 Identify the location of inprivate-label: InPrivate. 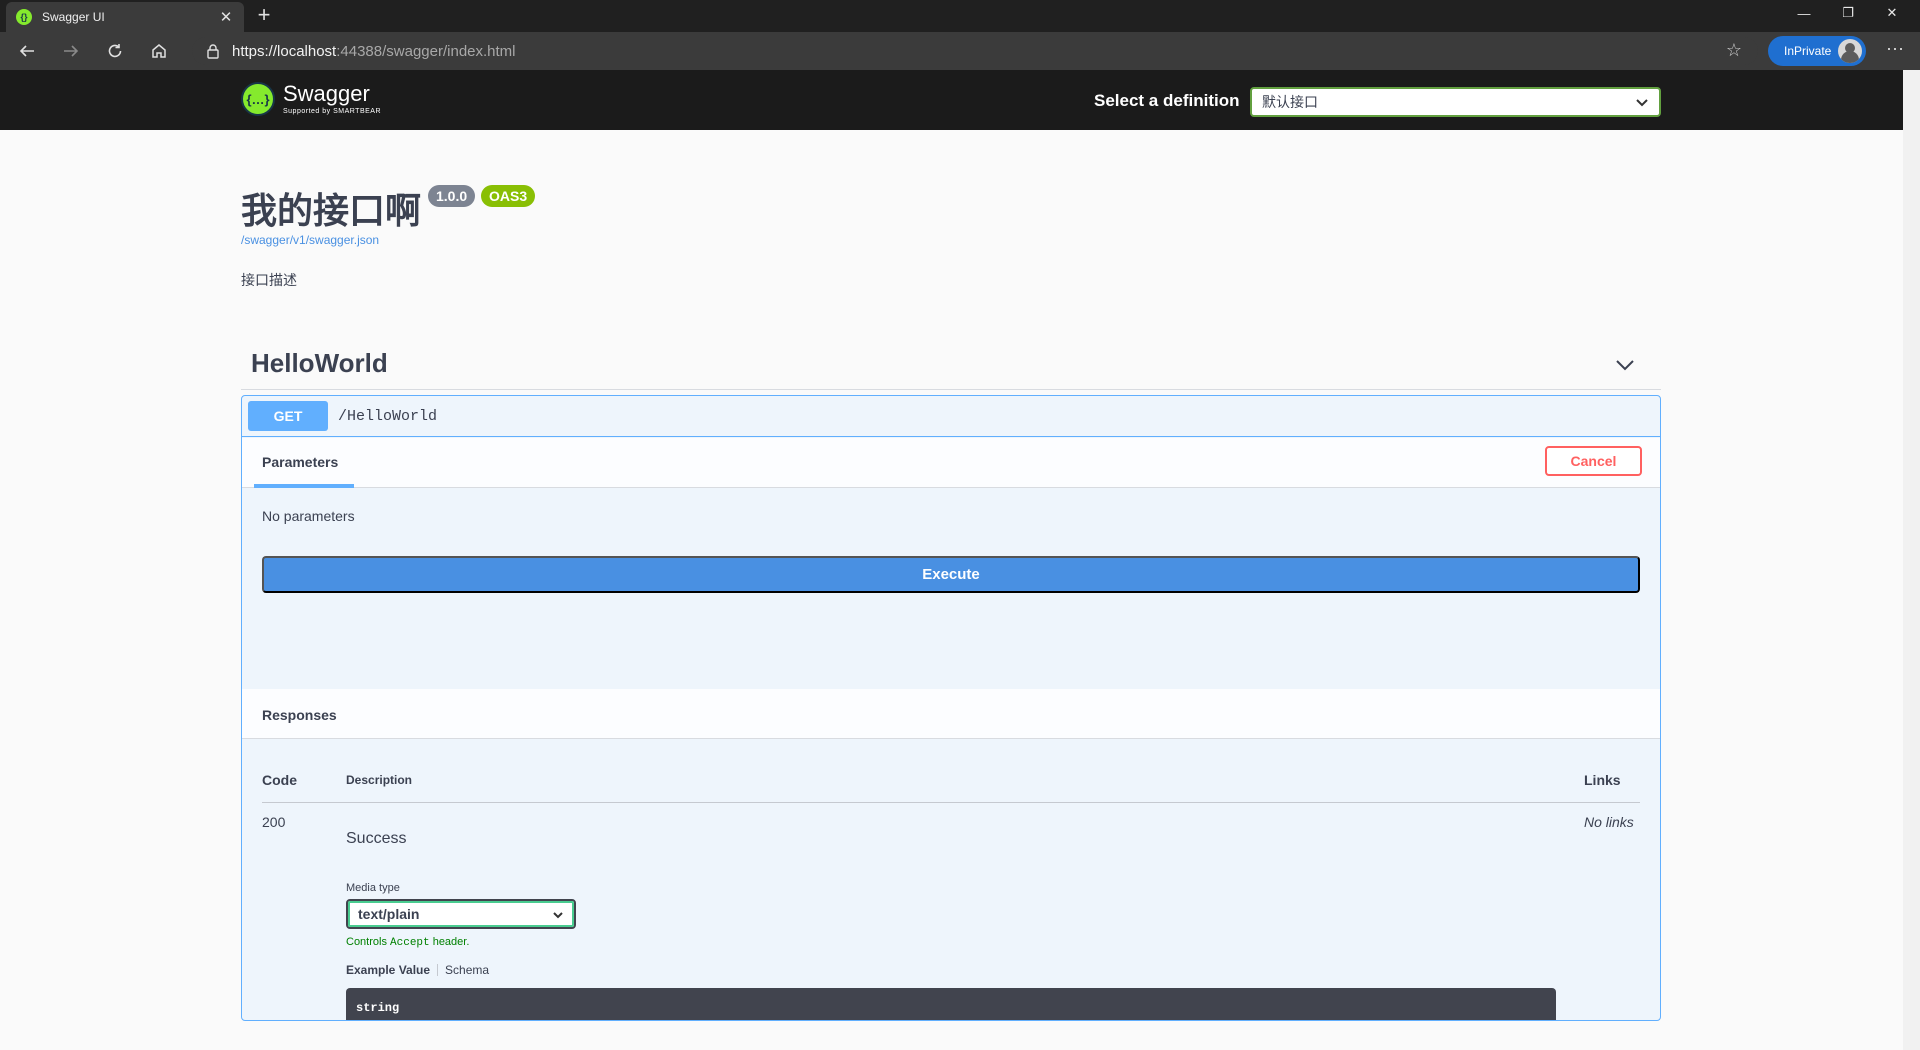
(1808, 51).